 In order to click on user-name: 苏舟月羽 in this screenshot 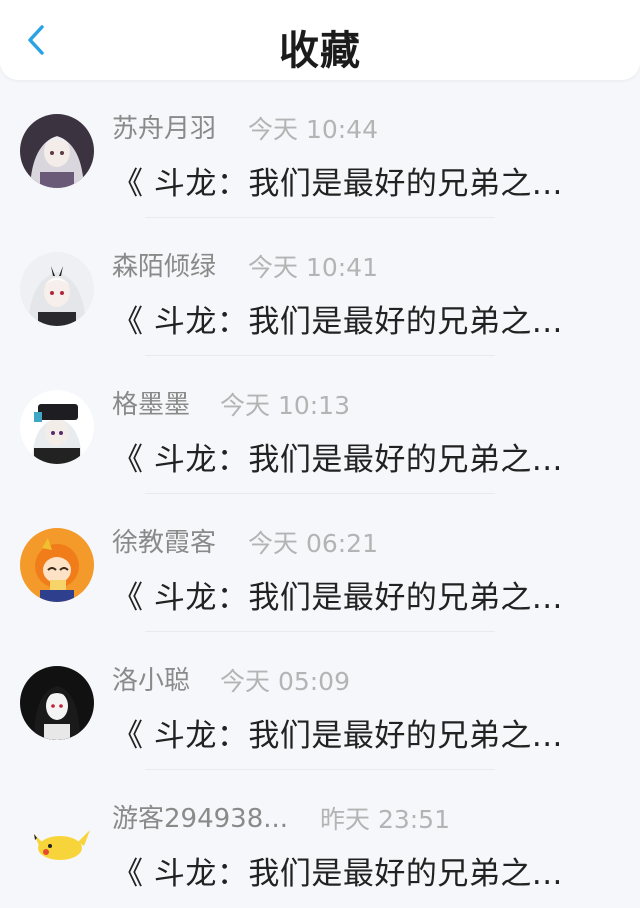, I will do `click(164, 129)`.